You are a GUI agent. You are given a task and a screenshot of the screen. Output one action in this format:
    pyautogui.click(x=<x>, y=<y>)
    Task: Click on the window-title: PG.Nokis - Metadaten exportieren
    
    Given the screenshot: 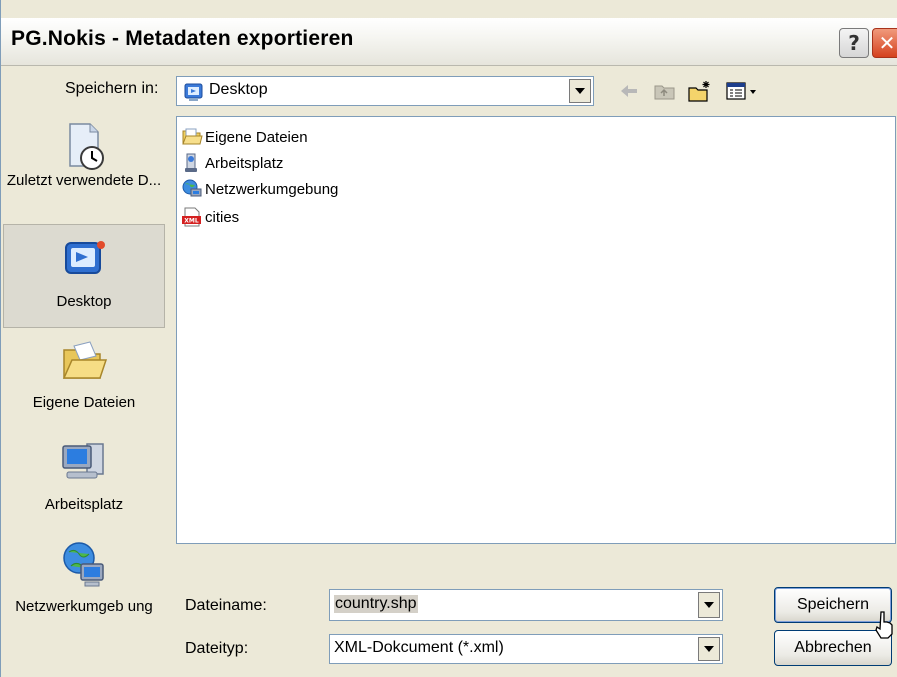 What is the action you would take?
    pyautogui.click(x=182, y=38)
    